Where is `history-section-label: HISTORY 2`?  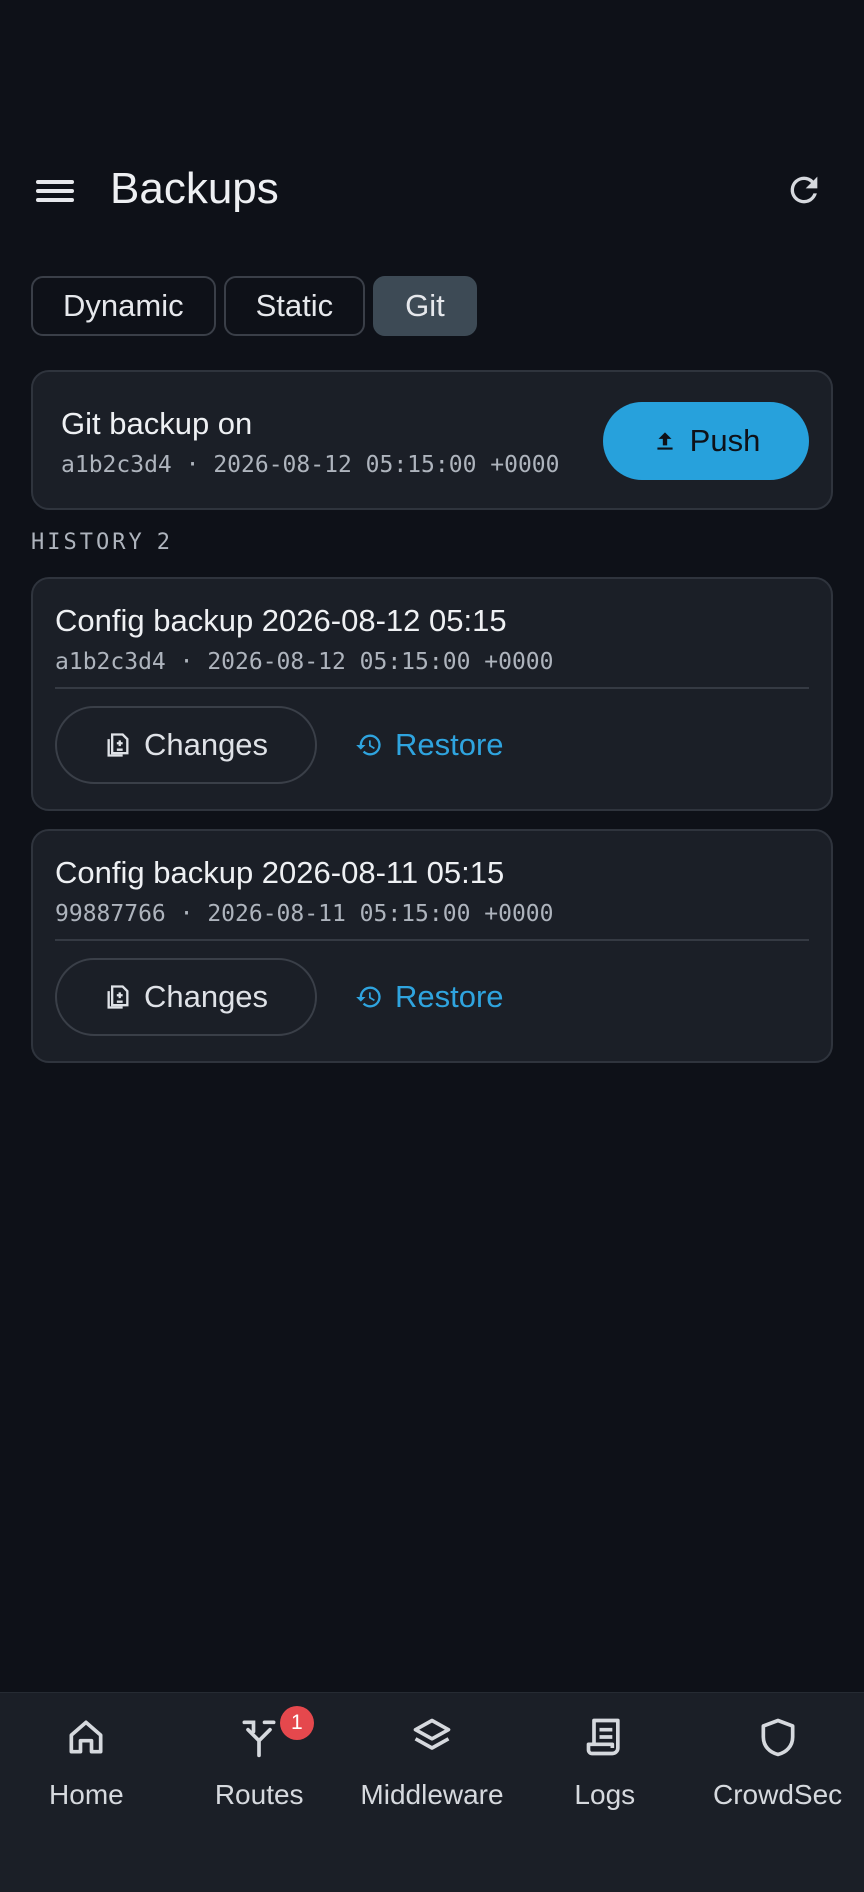 history-section-label: HISTORY 2 is located at coordinates (102, 542).